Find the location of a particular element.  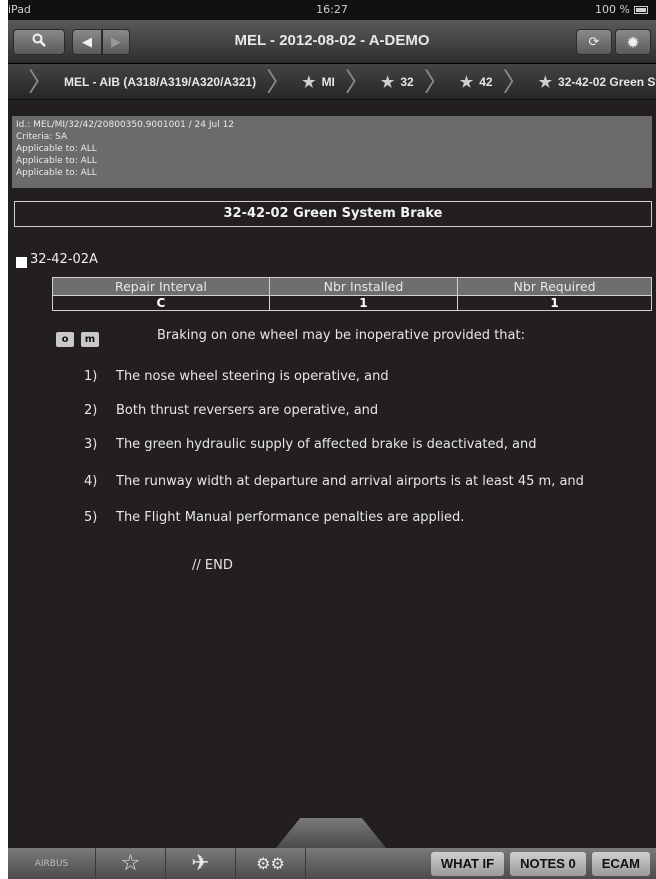

brightness-button: ✹ is located at coordinates (633, 42).